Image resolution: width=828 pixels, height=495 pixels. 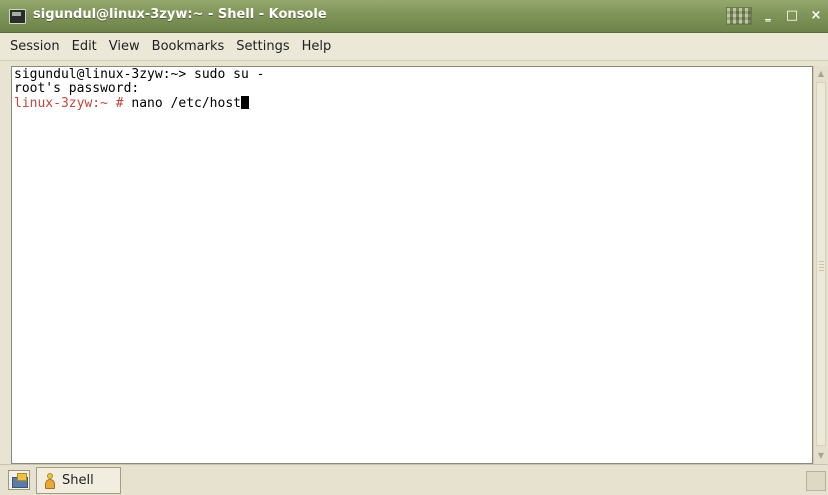 I want to click on window-title: sigundul@linux-3zyw:~ - Shell - Konsole, so click(x=180, y=14).